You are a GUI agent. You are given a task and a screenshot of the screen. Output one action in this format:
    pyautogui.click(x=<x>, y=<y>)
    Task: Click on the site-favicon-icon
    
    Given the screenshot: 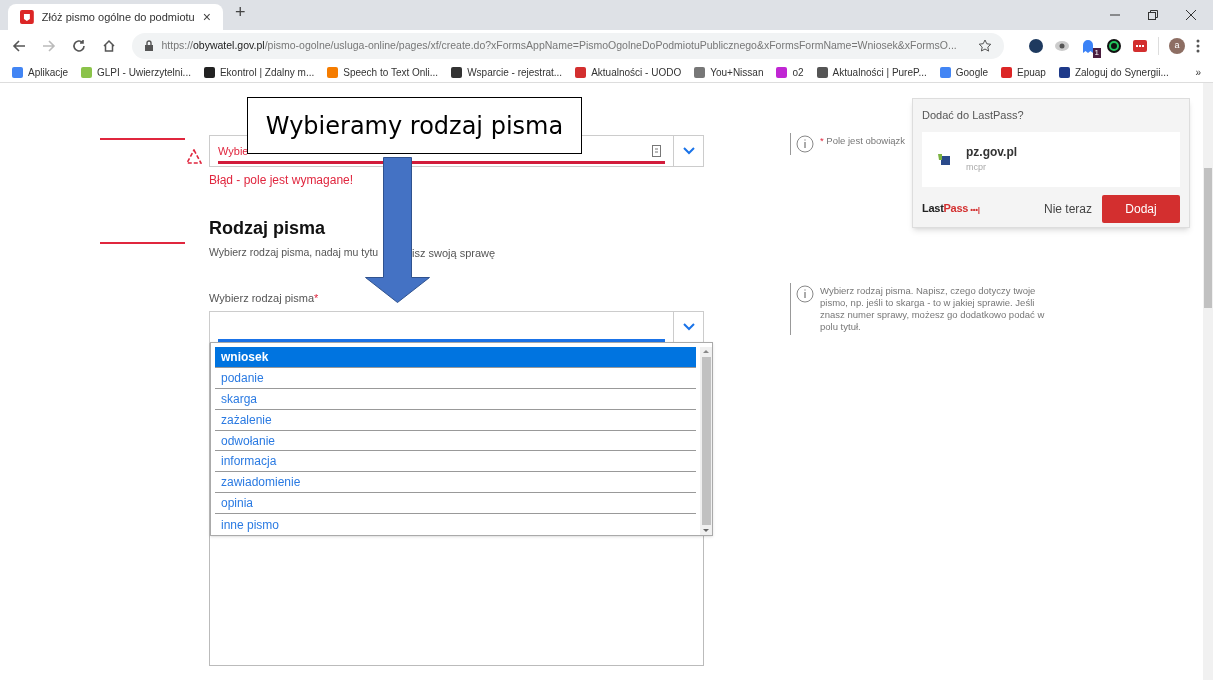 What is the action you would take?
    pyautogui.click(x=944, y=159)
    